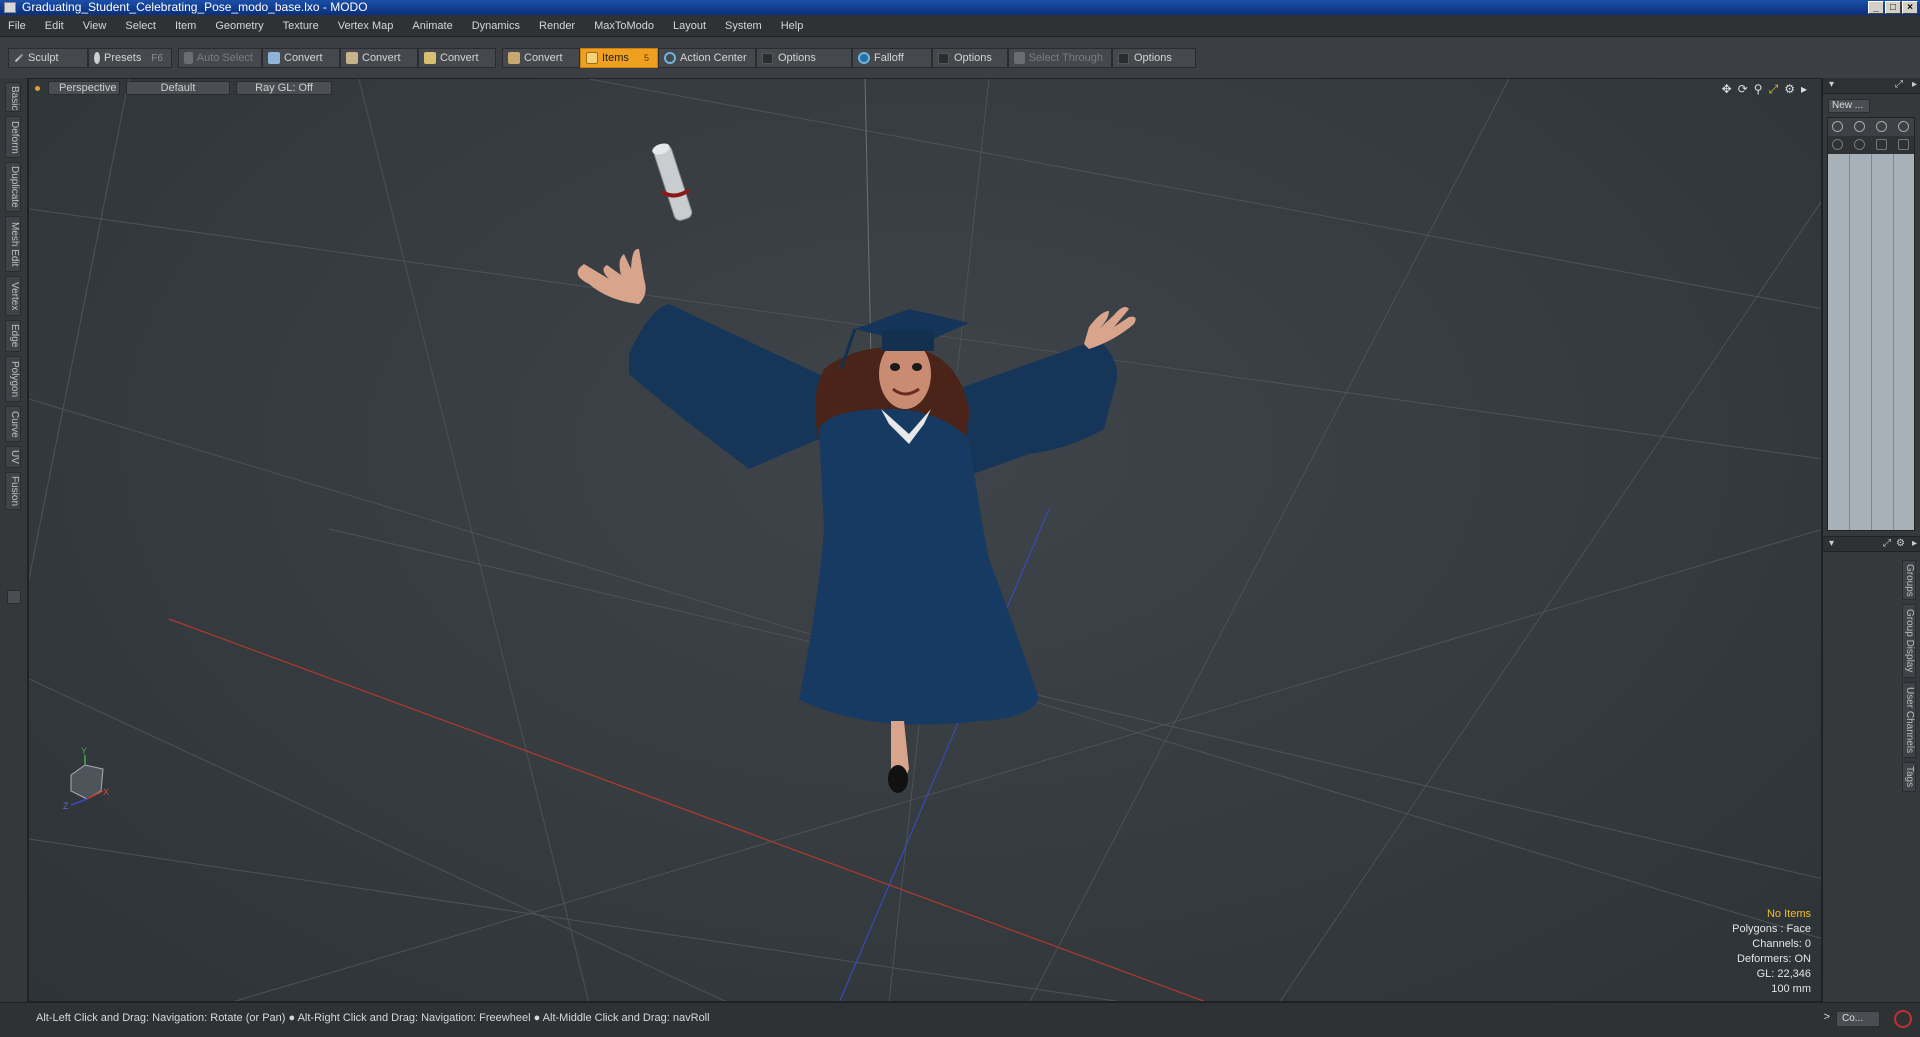 The image size is (1920, 1037). What do you see at coordinates (619, 58) in the screenshot?
I see `items-mode-button: Items 5` at bounding box center [619, 58].